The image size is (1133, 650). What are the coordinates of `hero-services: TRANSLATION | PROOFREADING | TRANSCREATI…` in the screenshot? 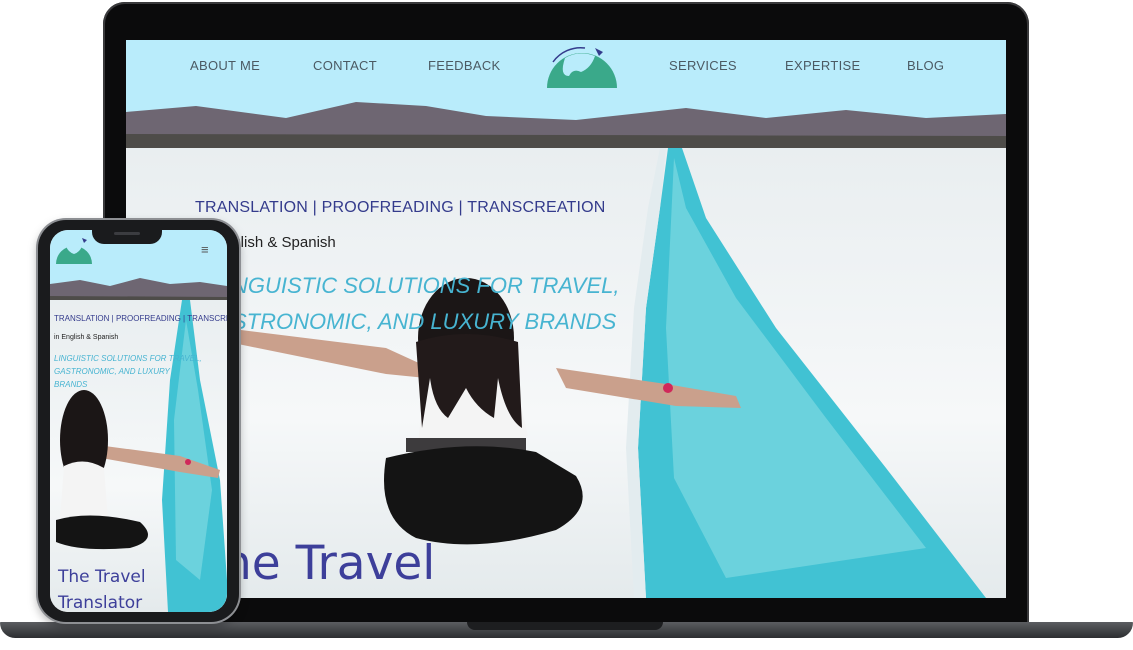 It's located at (400, 207).